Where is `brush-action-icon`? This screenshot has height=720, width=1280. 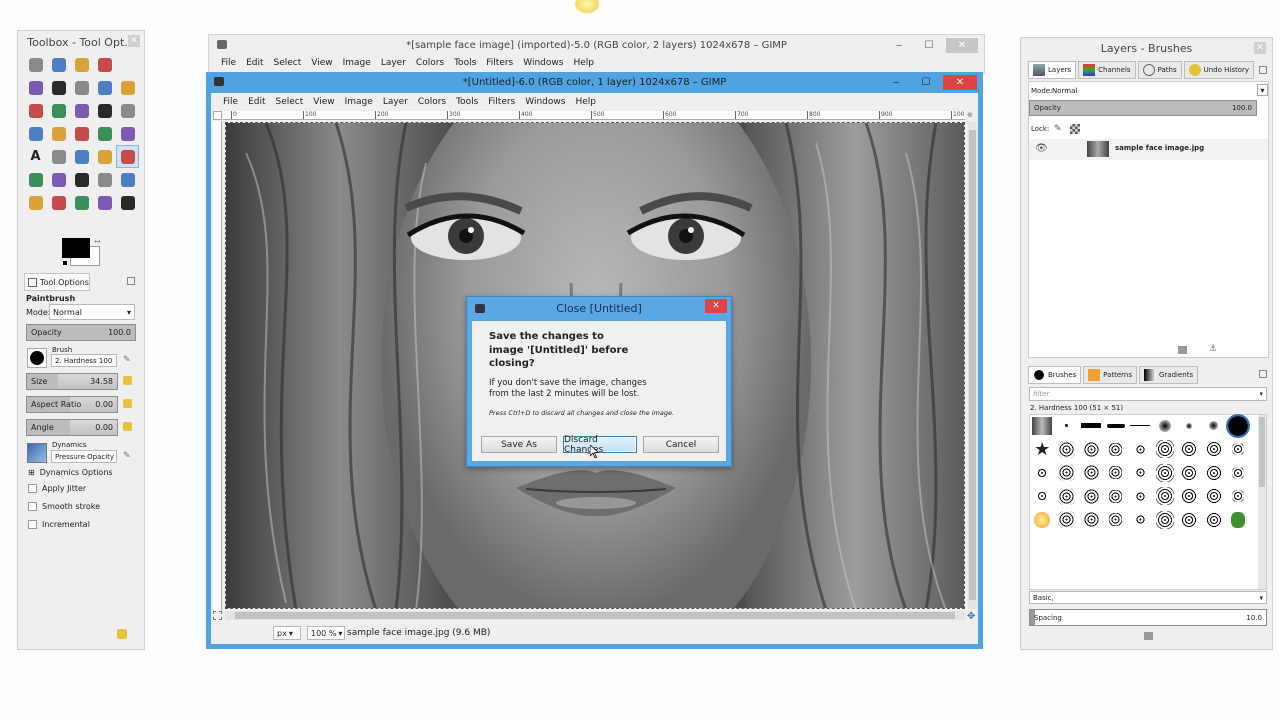 brush-action-icon is located at coordinates (1148, 636).